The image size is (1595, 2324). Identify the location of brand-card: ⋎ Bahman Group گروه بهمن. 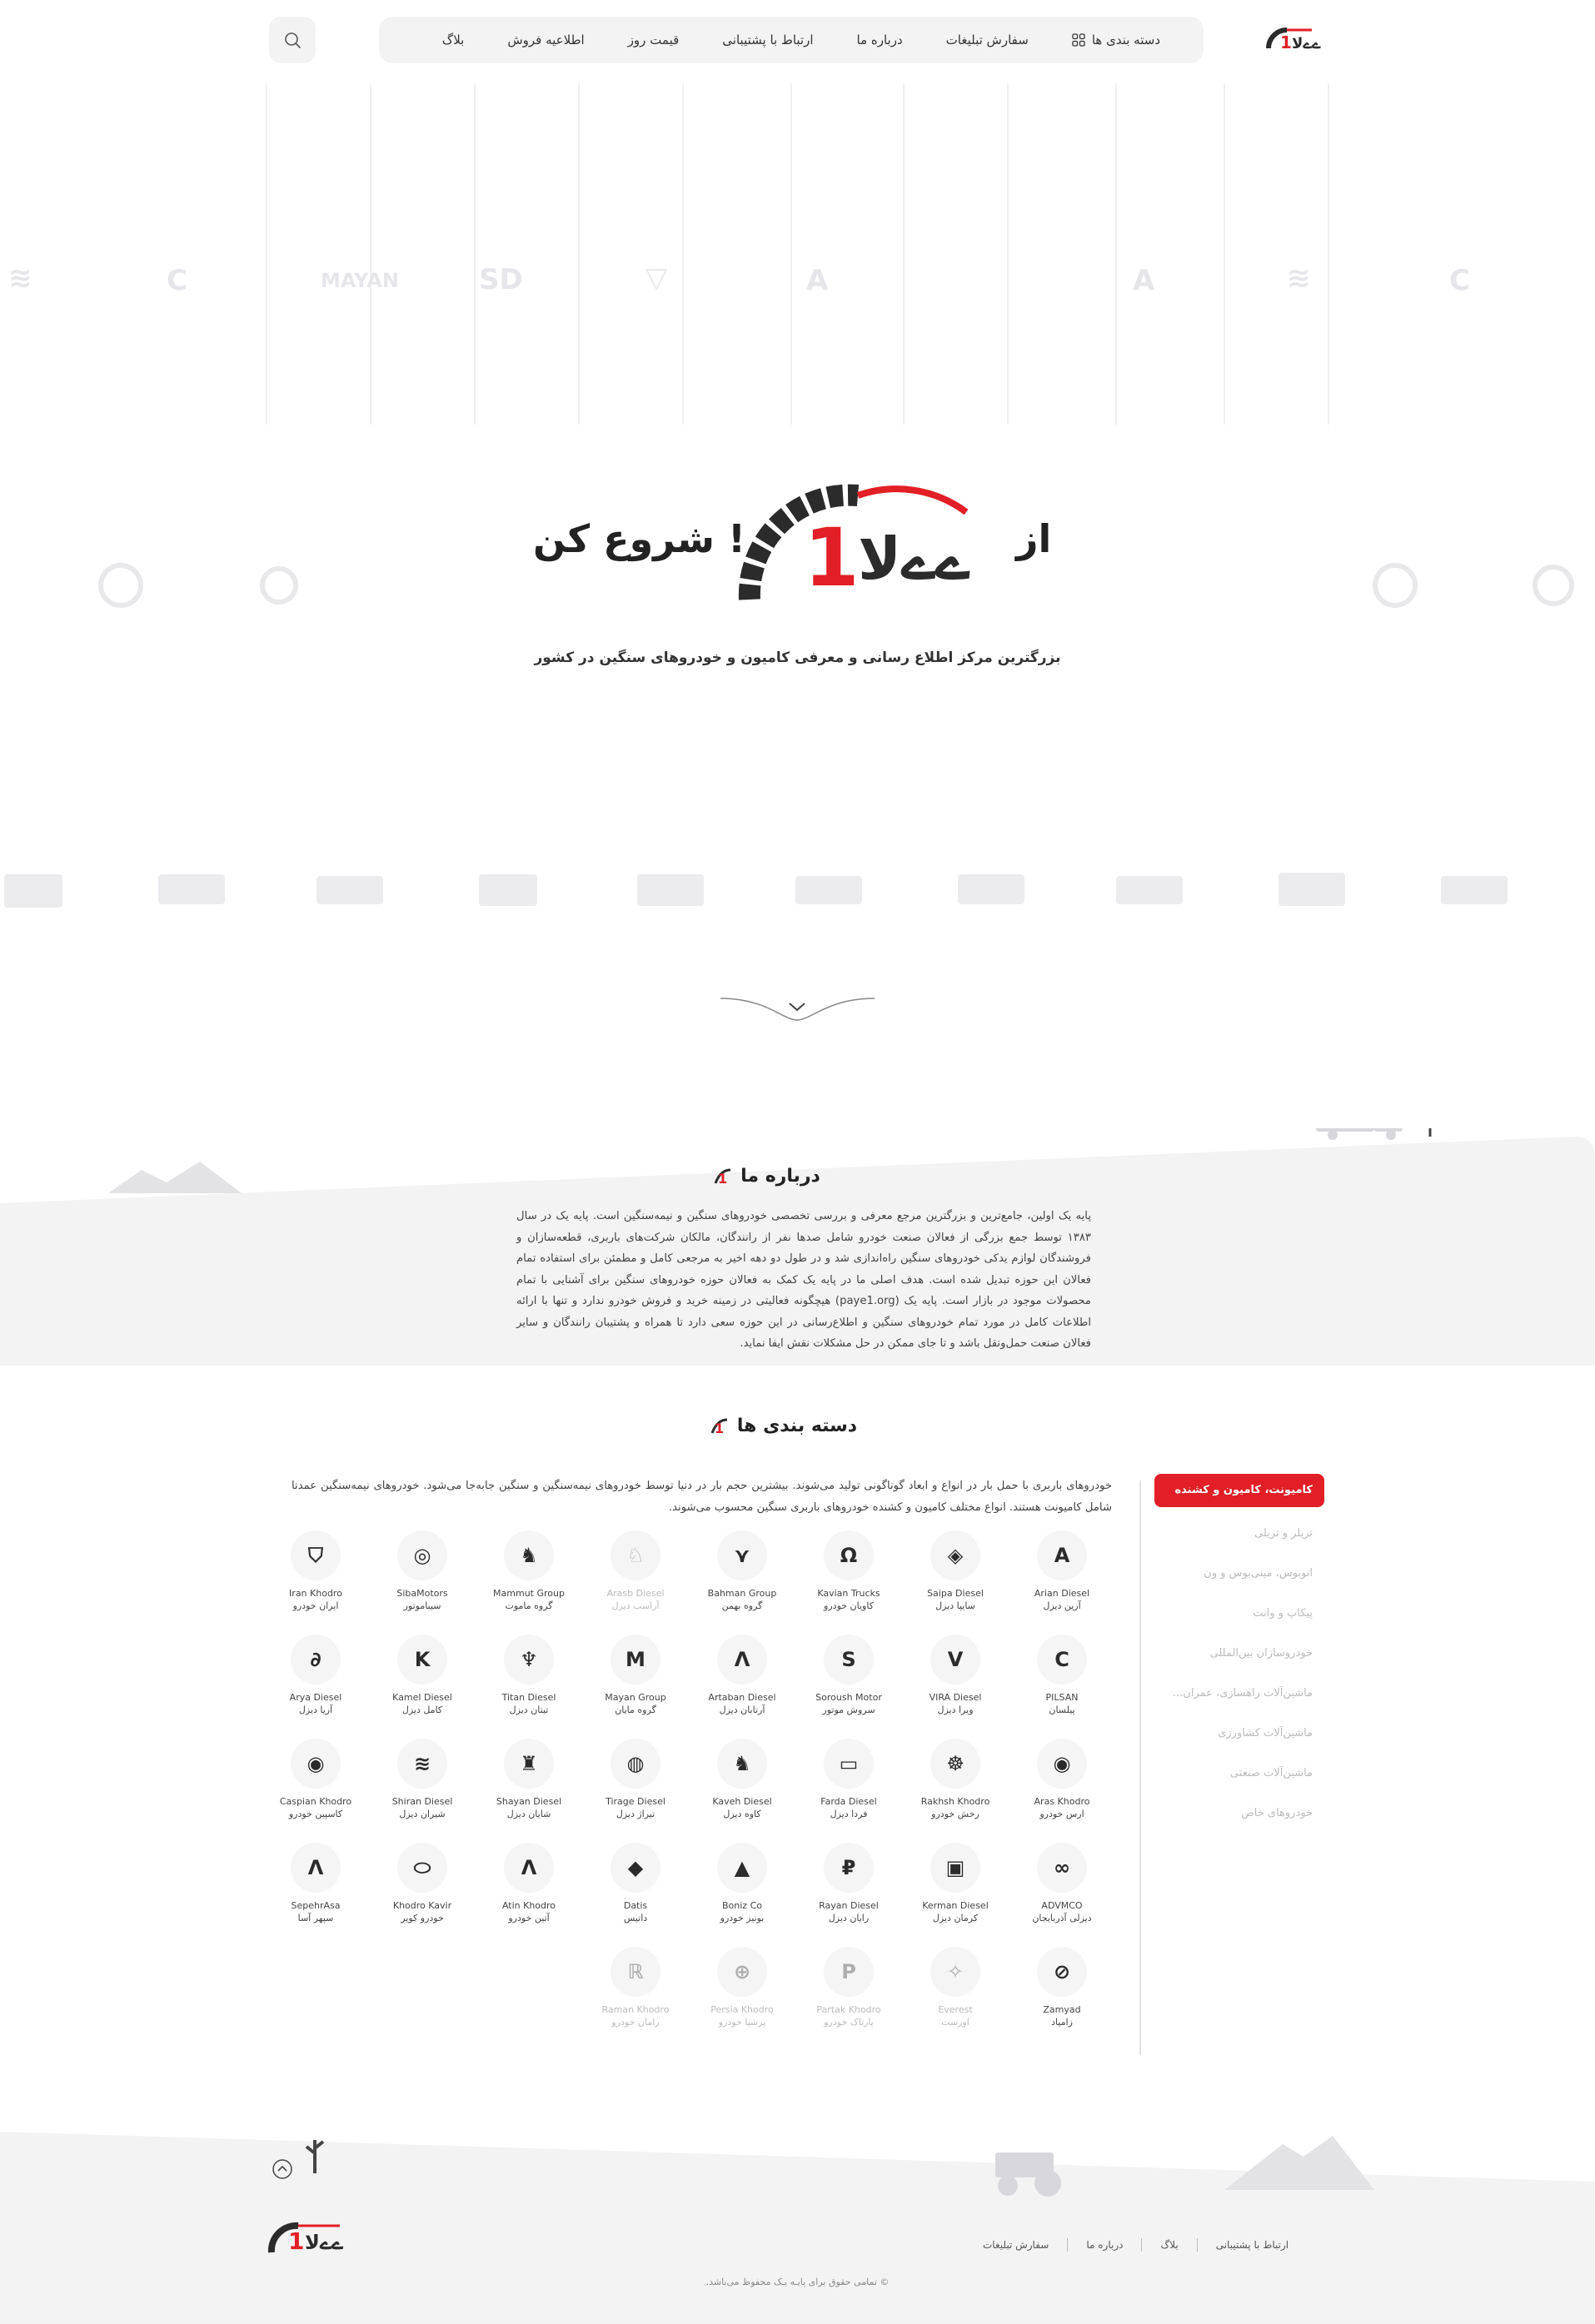
(742, 1571).